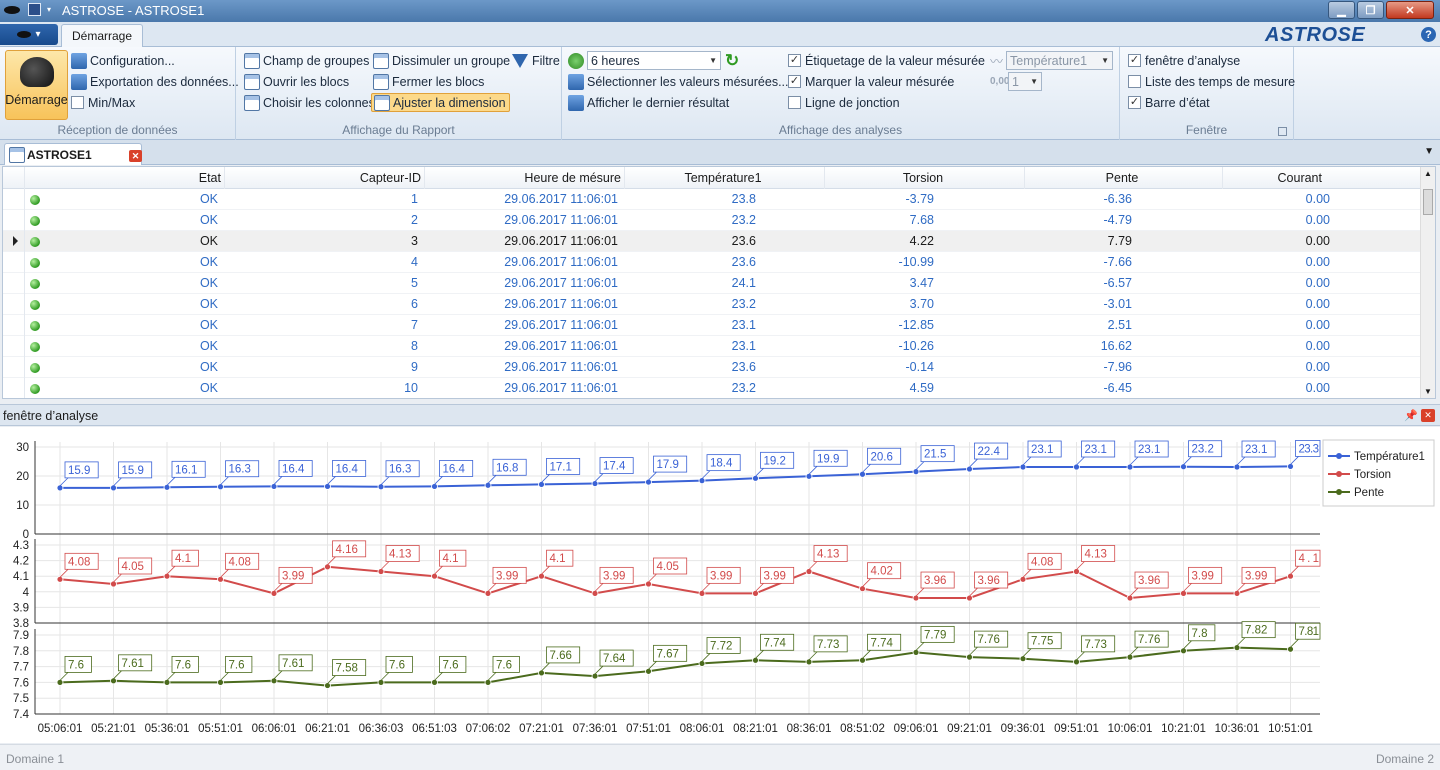 The width and height of the screenshot is (1440, 770). Describe the element at coordinates (712, 367) in the screenshot. I see `table-row: OK 9 29.06.2017 11:06:01 23.6 -0.14 -7.96 0.00` at that location.